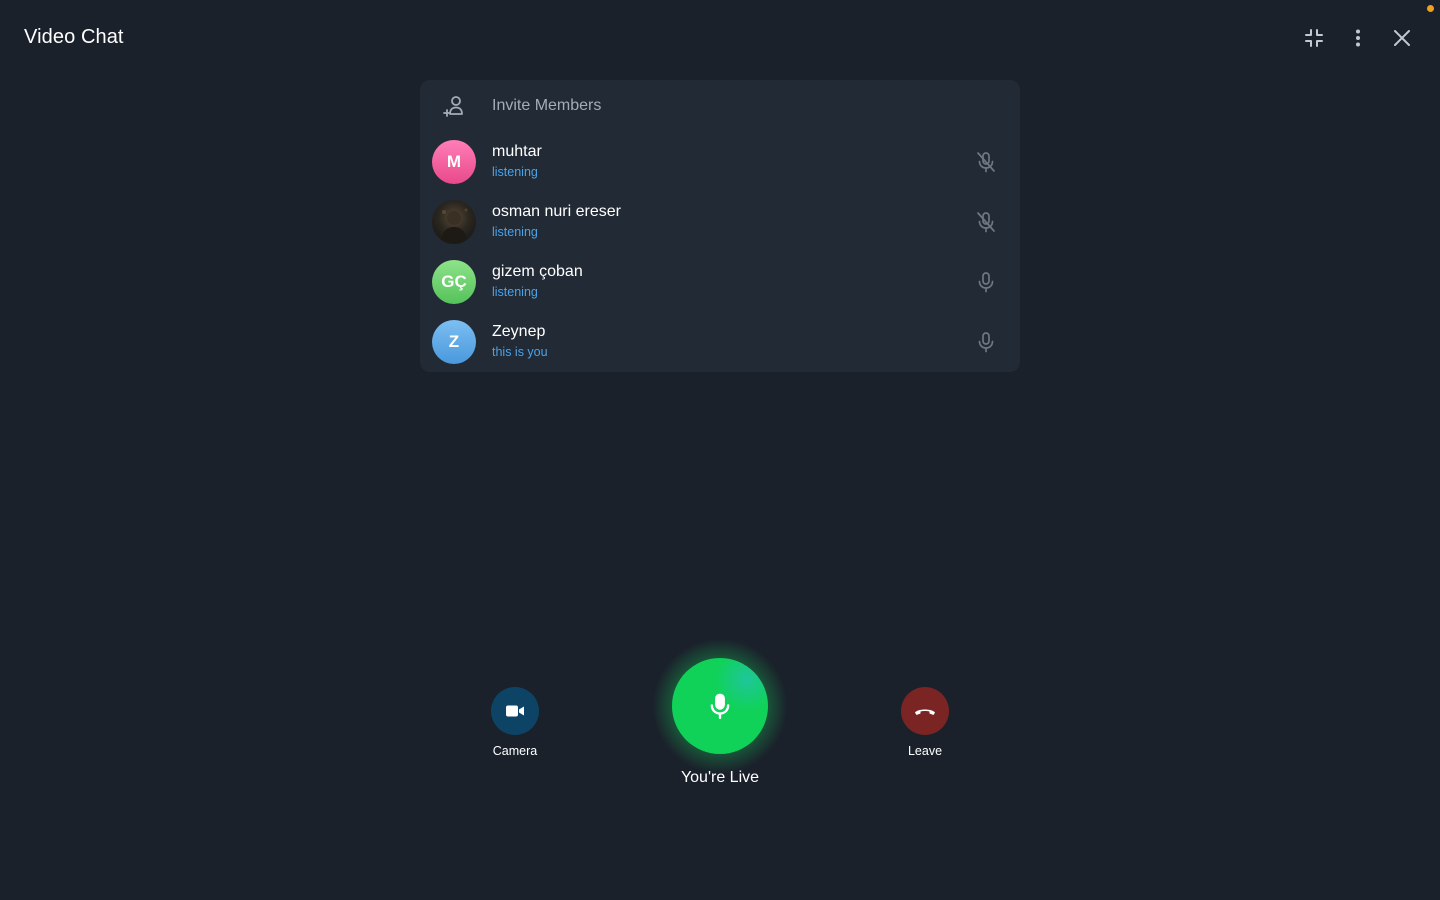 The height and width of the screenshot is (900, 1440). What do you see at coordinates (515, 751) in the screenshot?
I see `camera-label: Camera` at bounding box center [515, 751].